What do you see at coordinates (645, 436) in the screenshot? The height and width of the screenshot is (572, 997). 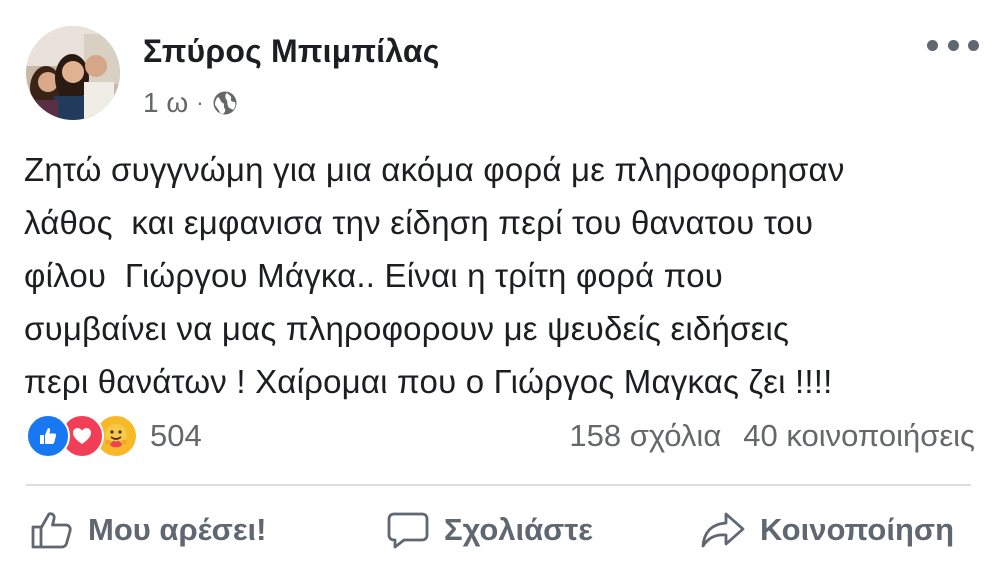 I see `comments-count-link: 158 σχόλια` at bounding box center [645, 436].